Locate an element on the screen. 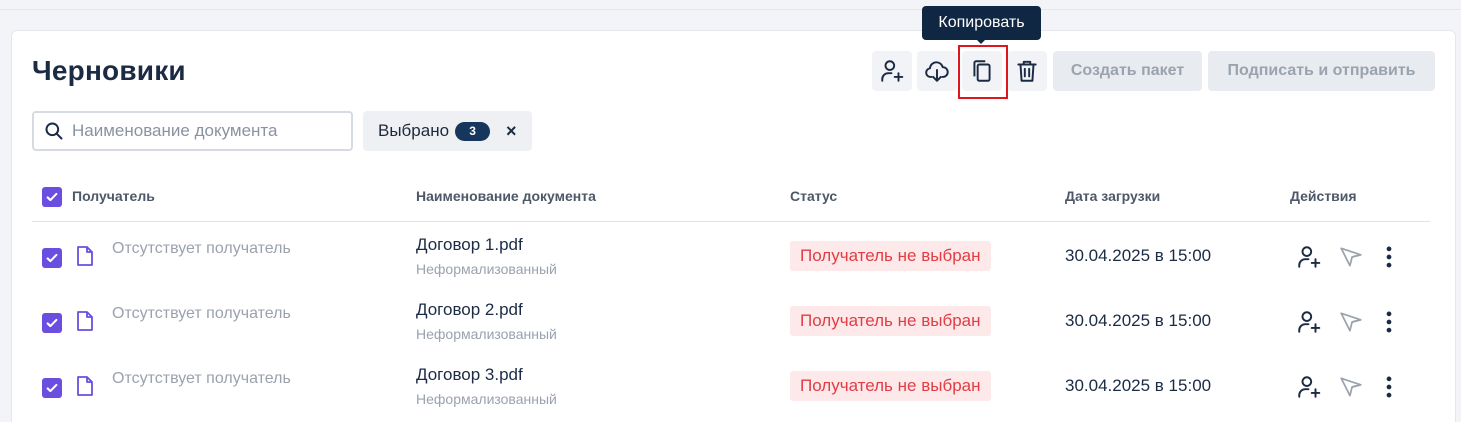 Image resolution: width=1461 pixels, height=422 pixels. document-name: Договор 2.pdf is located at coordinates (469, 310).